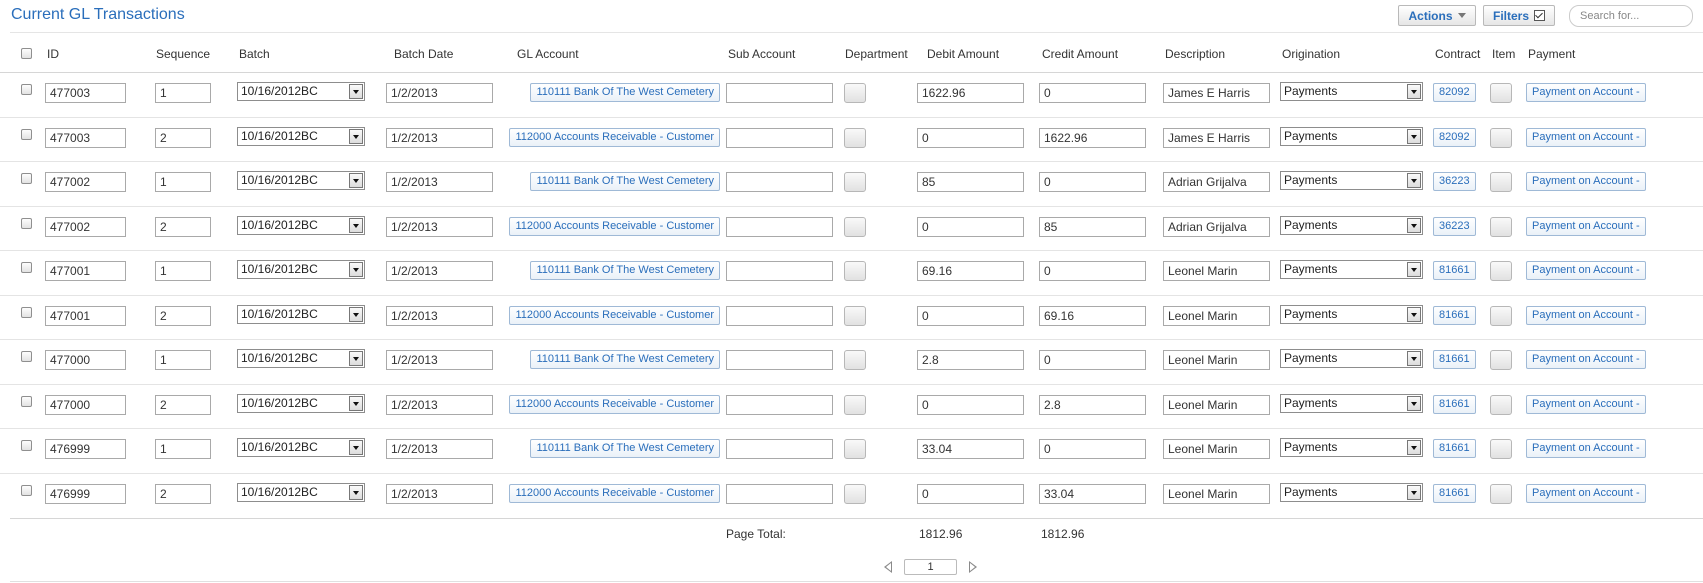 The width and height of the screenshot is (1703, 583). Describe the element at coordinates (1519, 15) in the screenshot. I see `filters-button: Filters` at that location.